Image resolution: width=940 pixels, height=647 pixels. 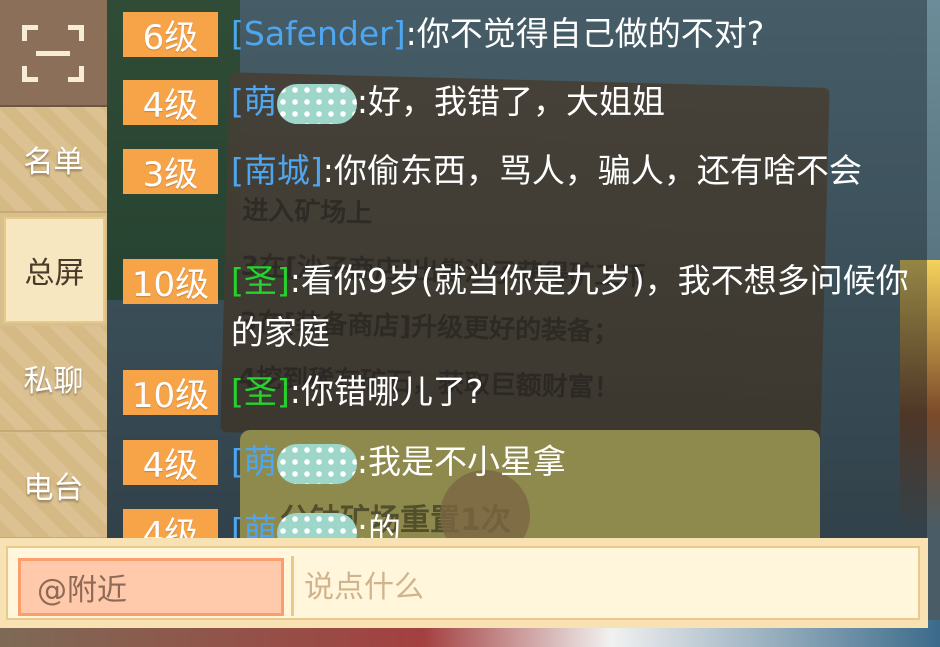 What do you see at coordinates (82, 590) in the screenshot?
I see `scope-label: @附近` at bounding box center [82, 590].